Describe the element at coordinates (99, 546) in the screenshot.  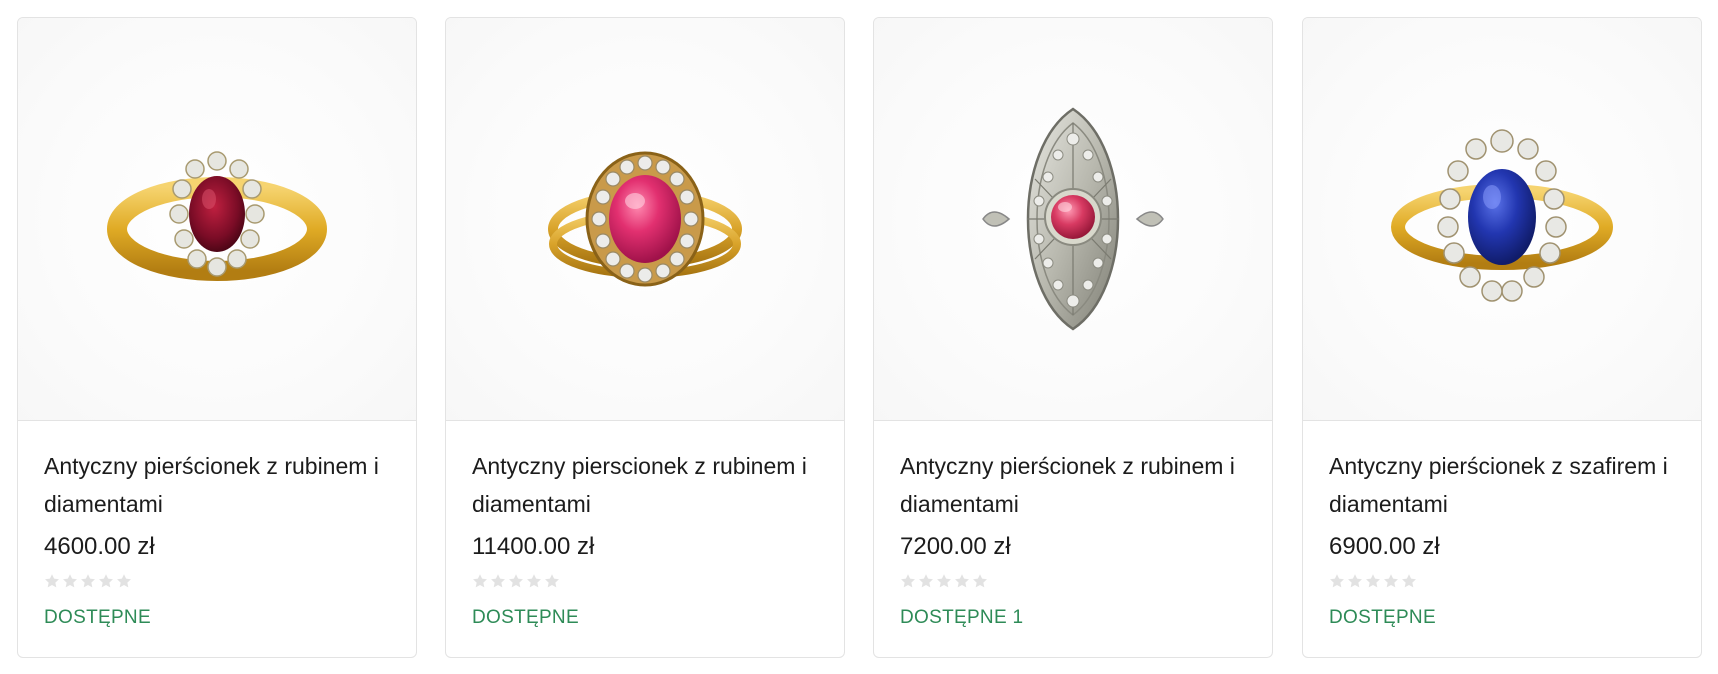
I see `product-price: 4600.00 zł` at that location.